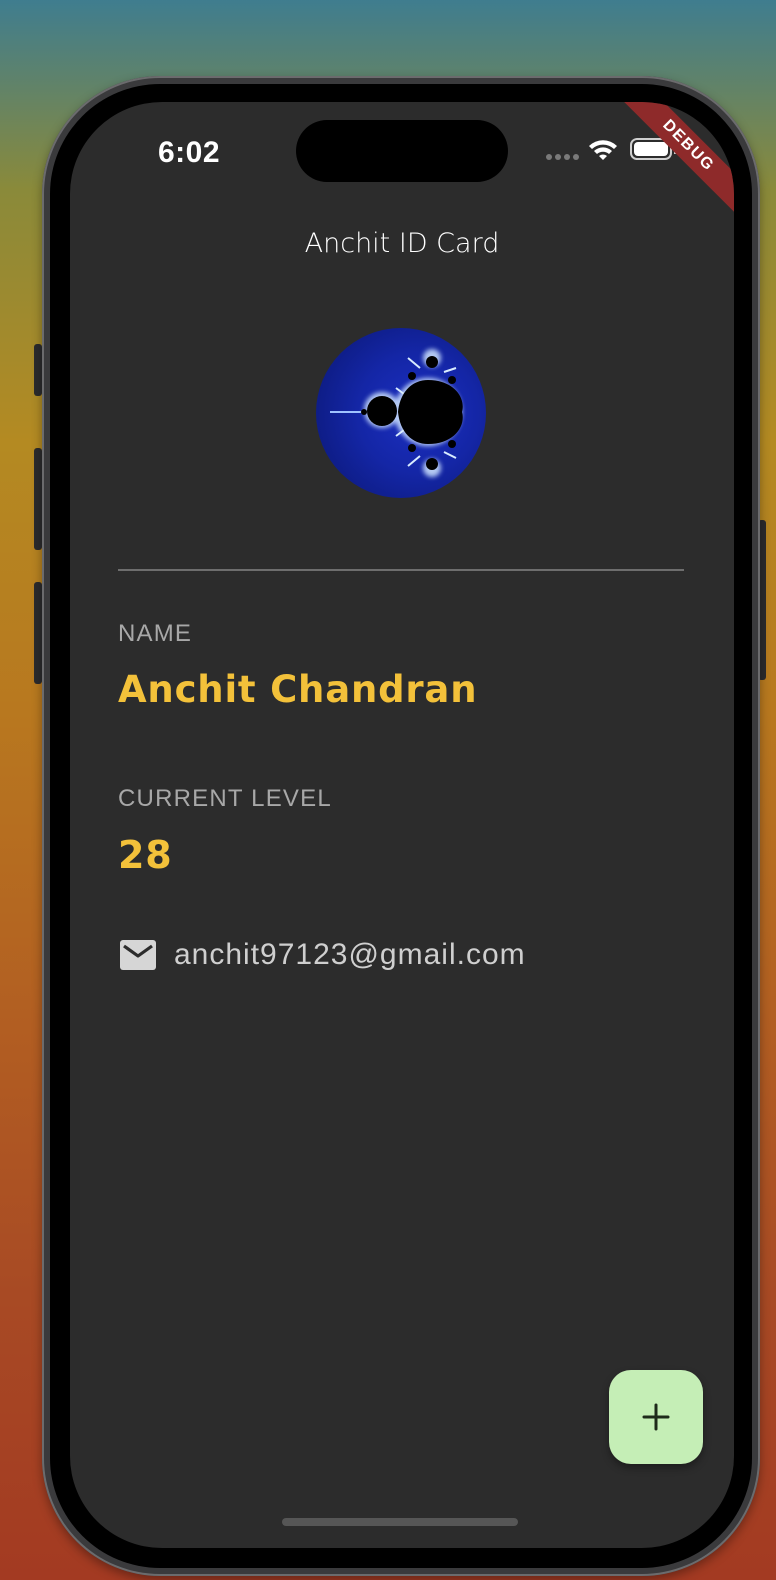 This screenshot has width=776, height=1580. Describe the element at coordinates (298, 689) in the screenshot. I see `name-value: Anchit Chandran` at that location.